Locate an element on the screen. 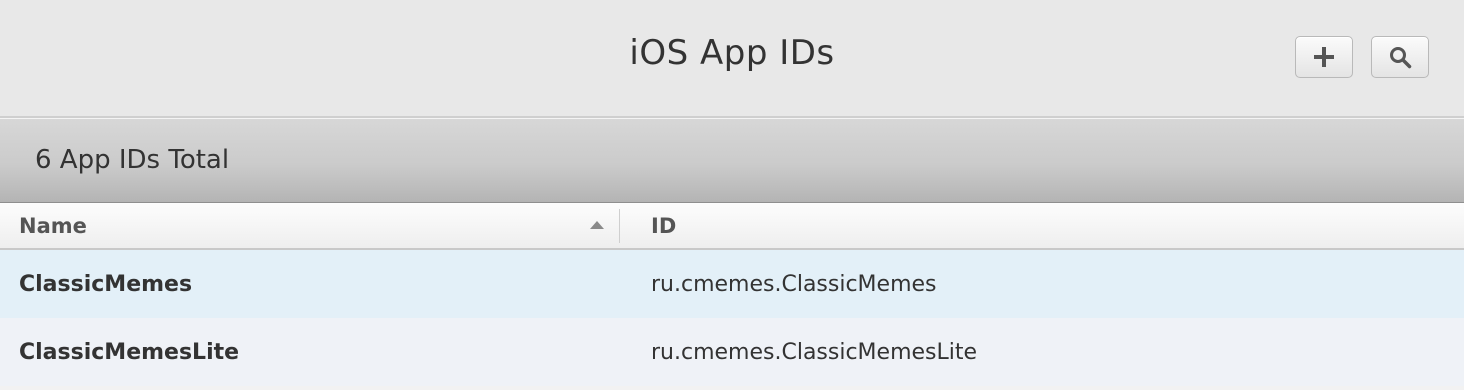 The height and width of the screenshot is (390, 1464). add-app-id-button is located at coordinates (1324, 57).